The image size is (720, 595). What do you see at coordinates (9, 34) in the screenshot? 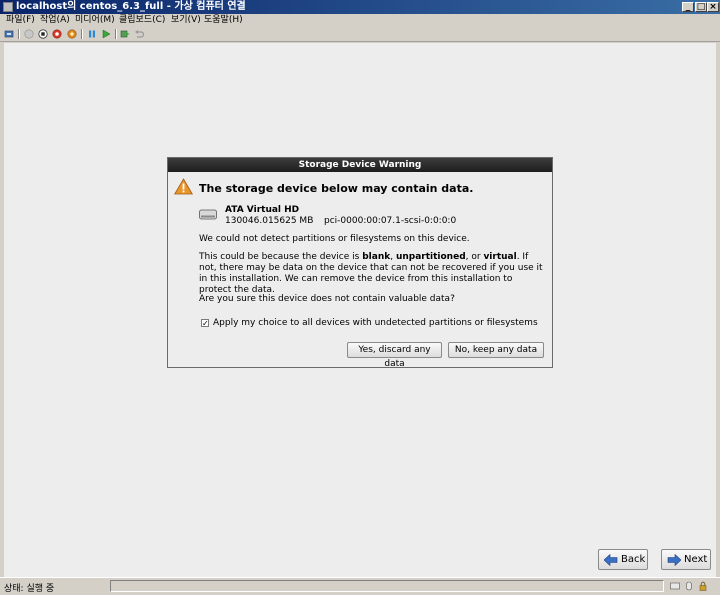
I see `ctrl-alt-del-icon` at bounding box center [9, 34].